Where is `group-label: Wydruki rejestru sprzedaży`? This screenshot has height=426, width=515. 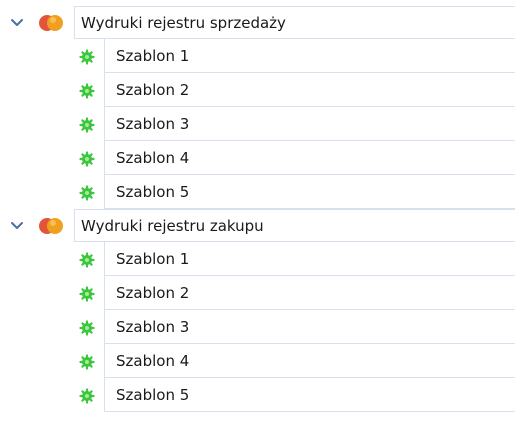
group-label: Wydruki rejestru sprzedaży is located at coordinates (294, 22).